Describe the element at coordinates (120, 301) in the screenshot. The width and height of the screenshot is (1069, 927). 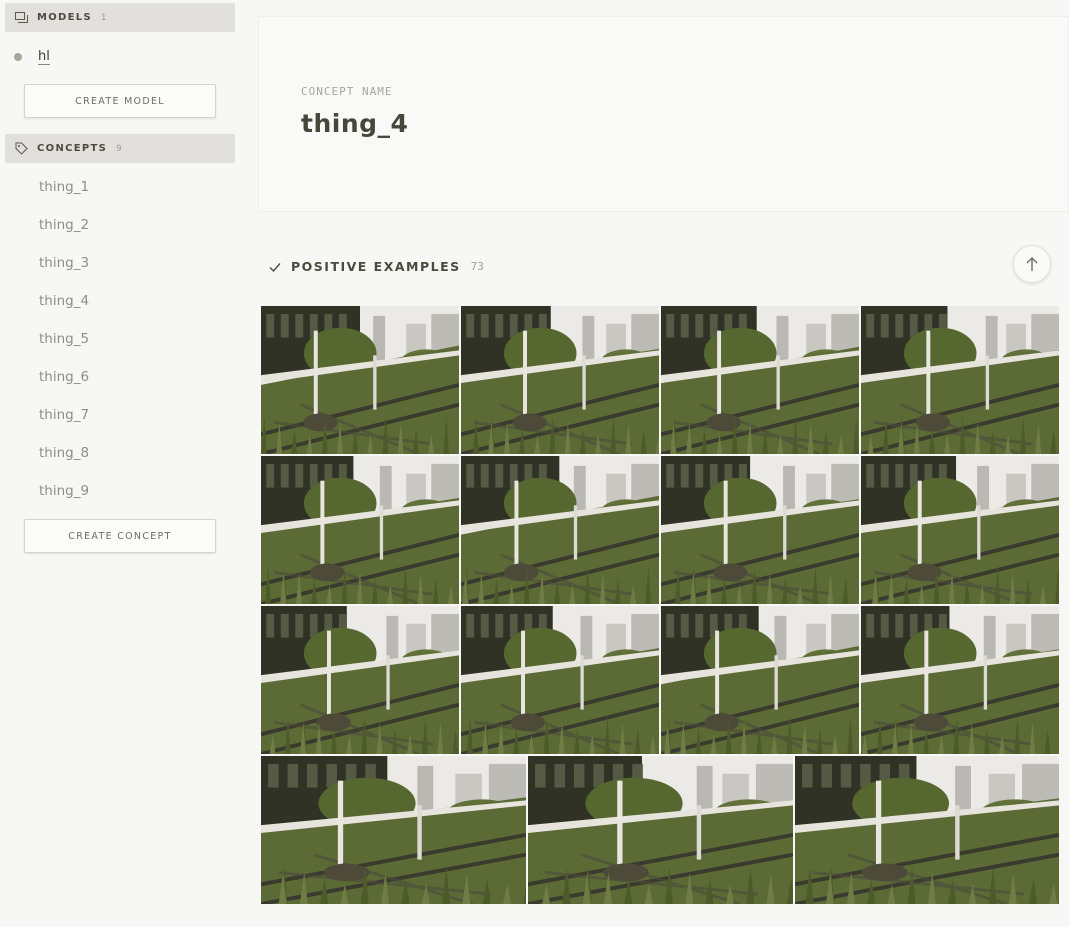
I see `concept-item-thing-4: thing_4` at that location.